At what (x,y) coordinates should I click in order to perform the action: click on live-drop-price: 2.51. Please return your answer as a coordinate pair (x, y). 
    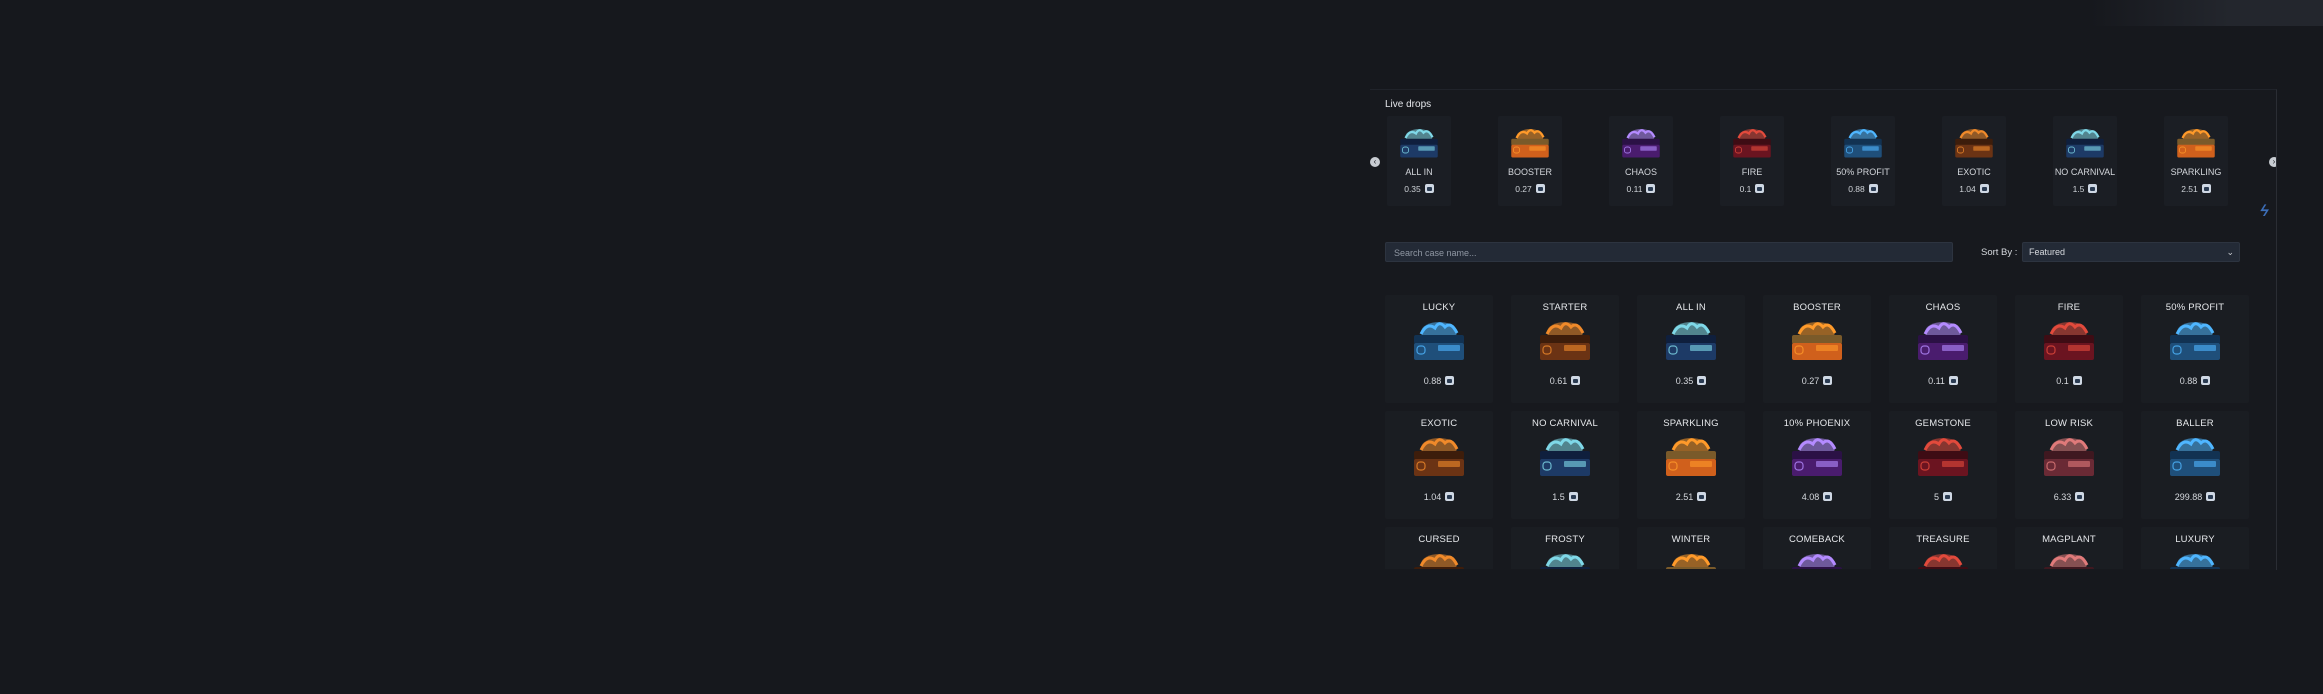
    Looking at the image, I should click on (2196, 189).